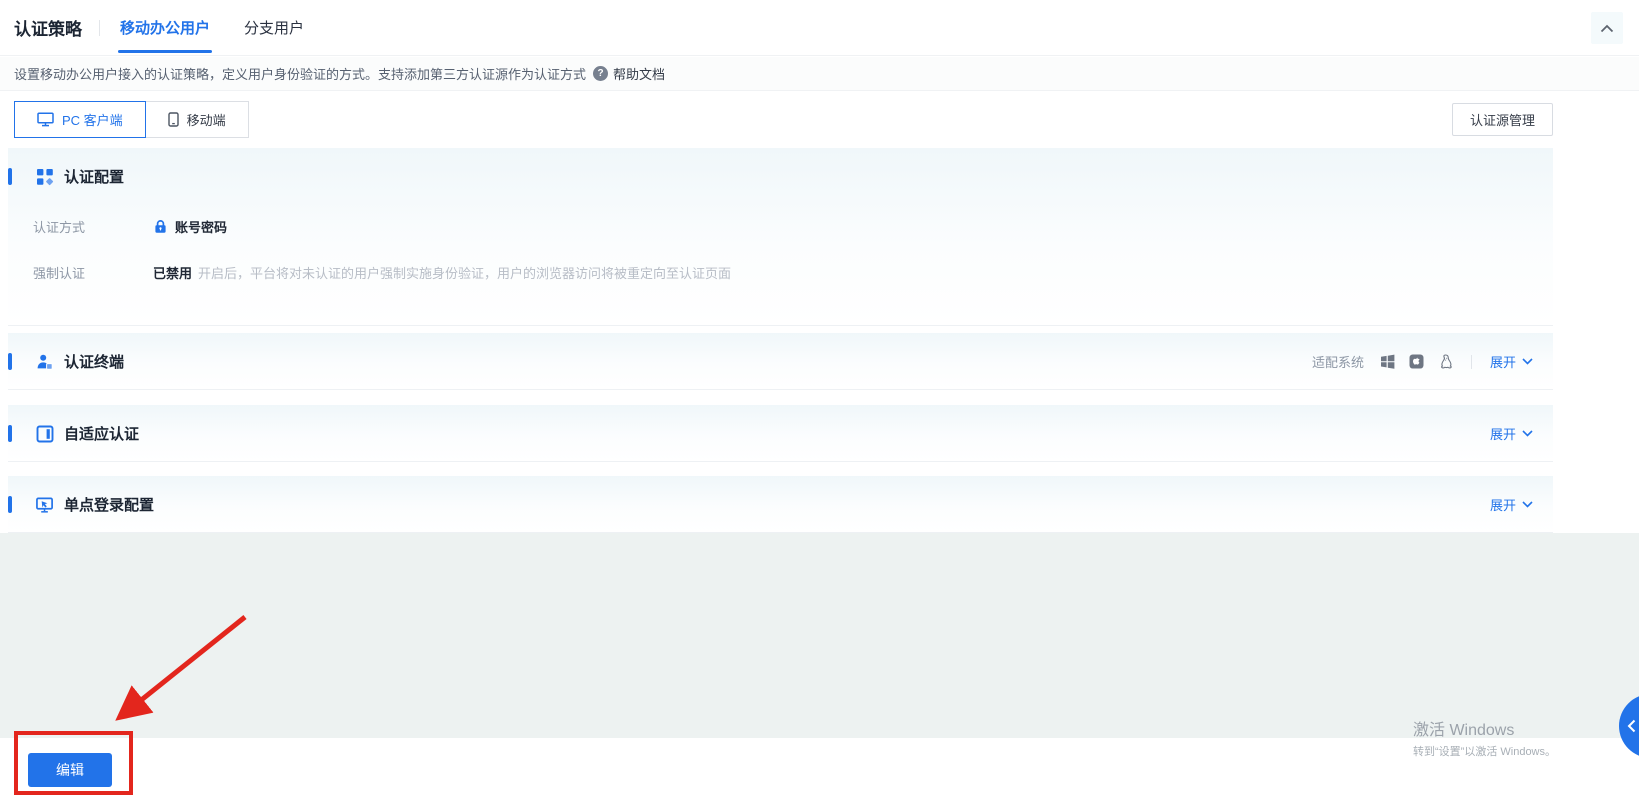  Describe the element at coordinates (1631, 726) in the screenshot. I see `chevron-left-icon` at that location.